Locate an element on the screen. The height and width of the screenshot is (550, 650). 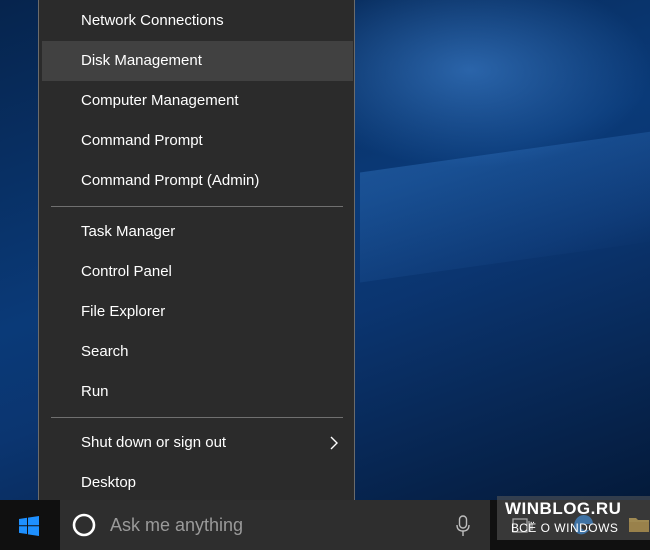
menu-item-disk-management: Disk Management is located at coordinates (197, 61).